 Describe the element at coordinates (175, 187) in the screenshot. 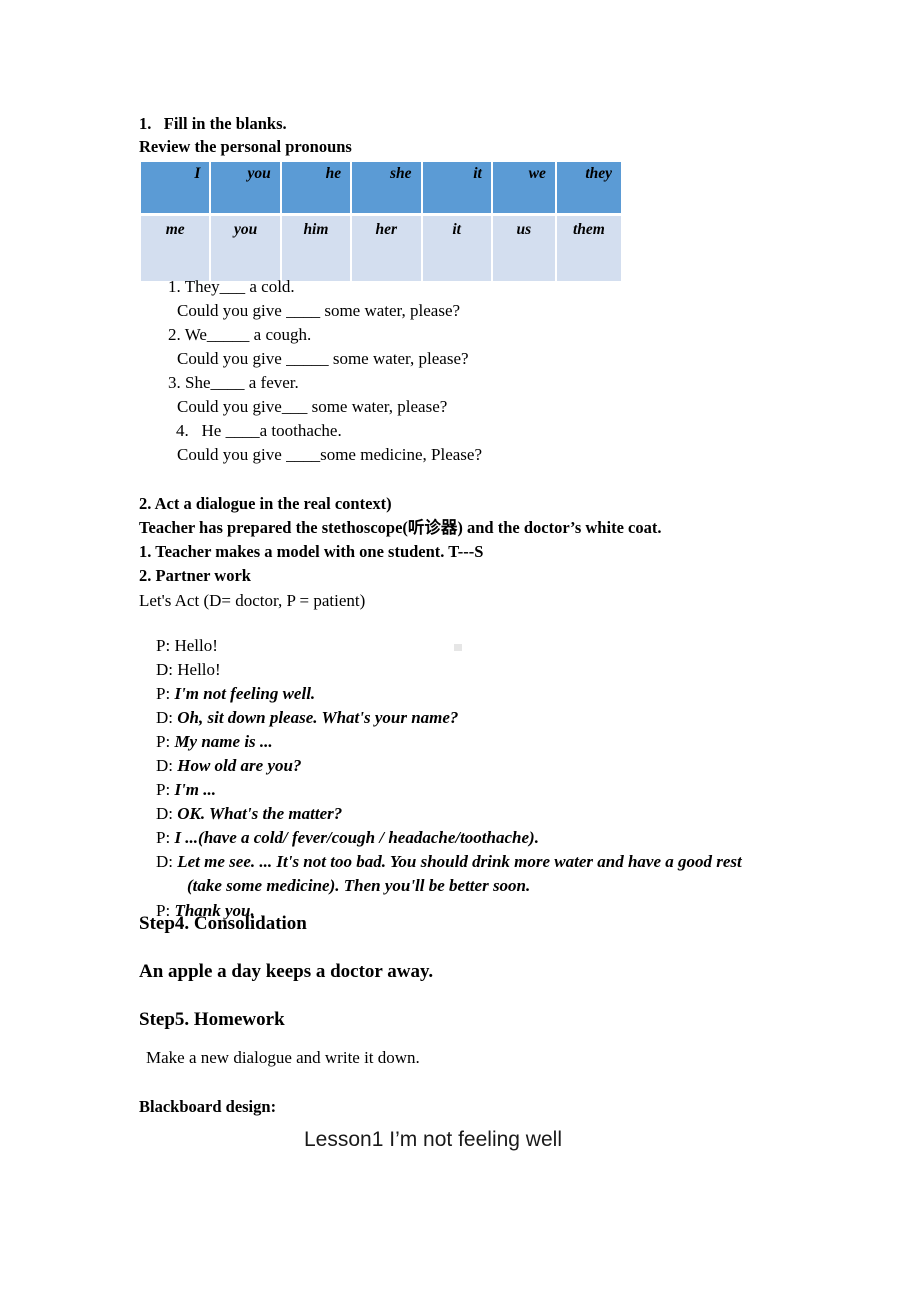

I see `table-cell-subject-0: I` at that location.